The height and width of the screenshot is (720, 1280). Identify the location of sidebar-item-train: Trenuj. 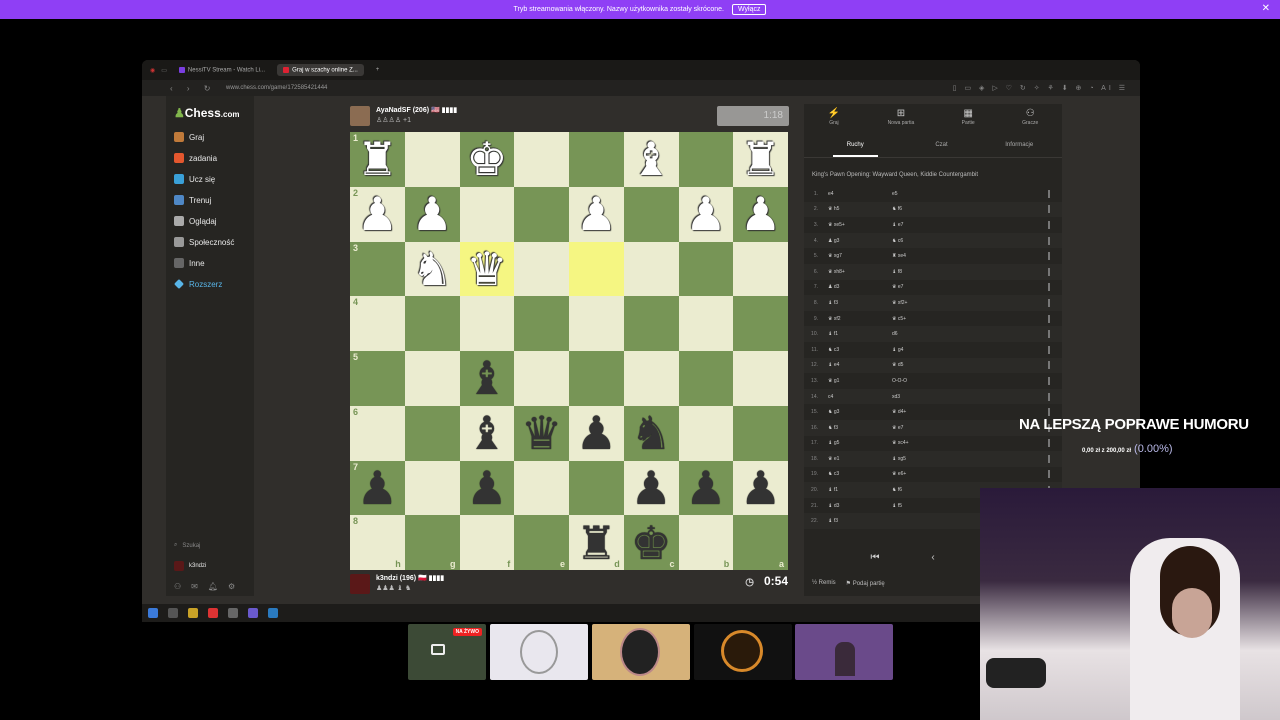
(192, 200).